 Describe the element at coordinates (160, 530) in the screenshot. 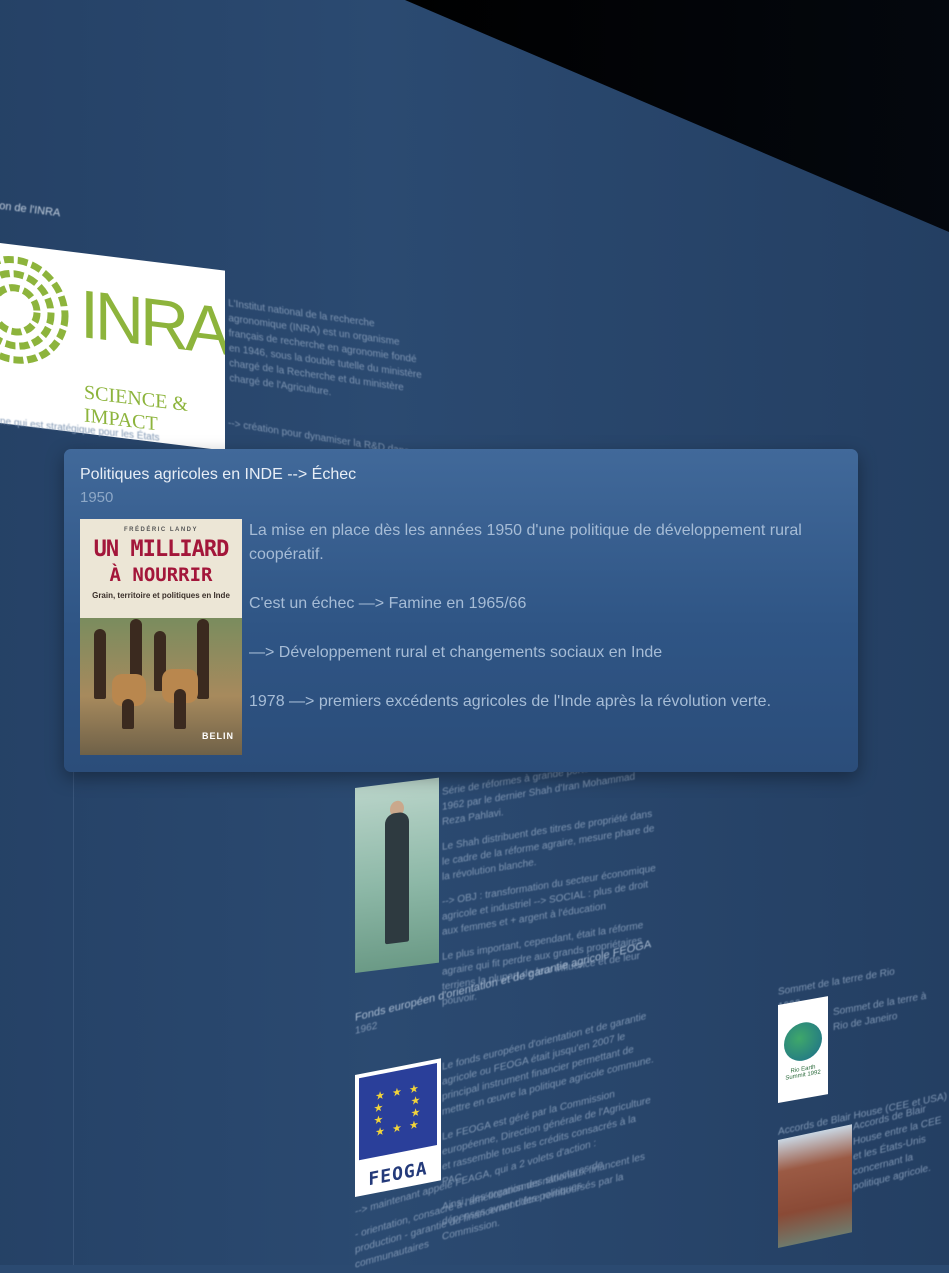

I see `book-author: FRÉDÉRIC LANDY` at that location.